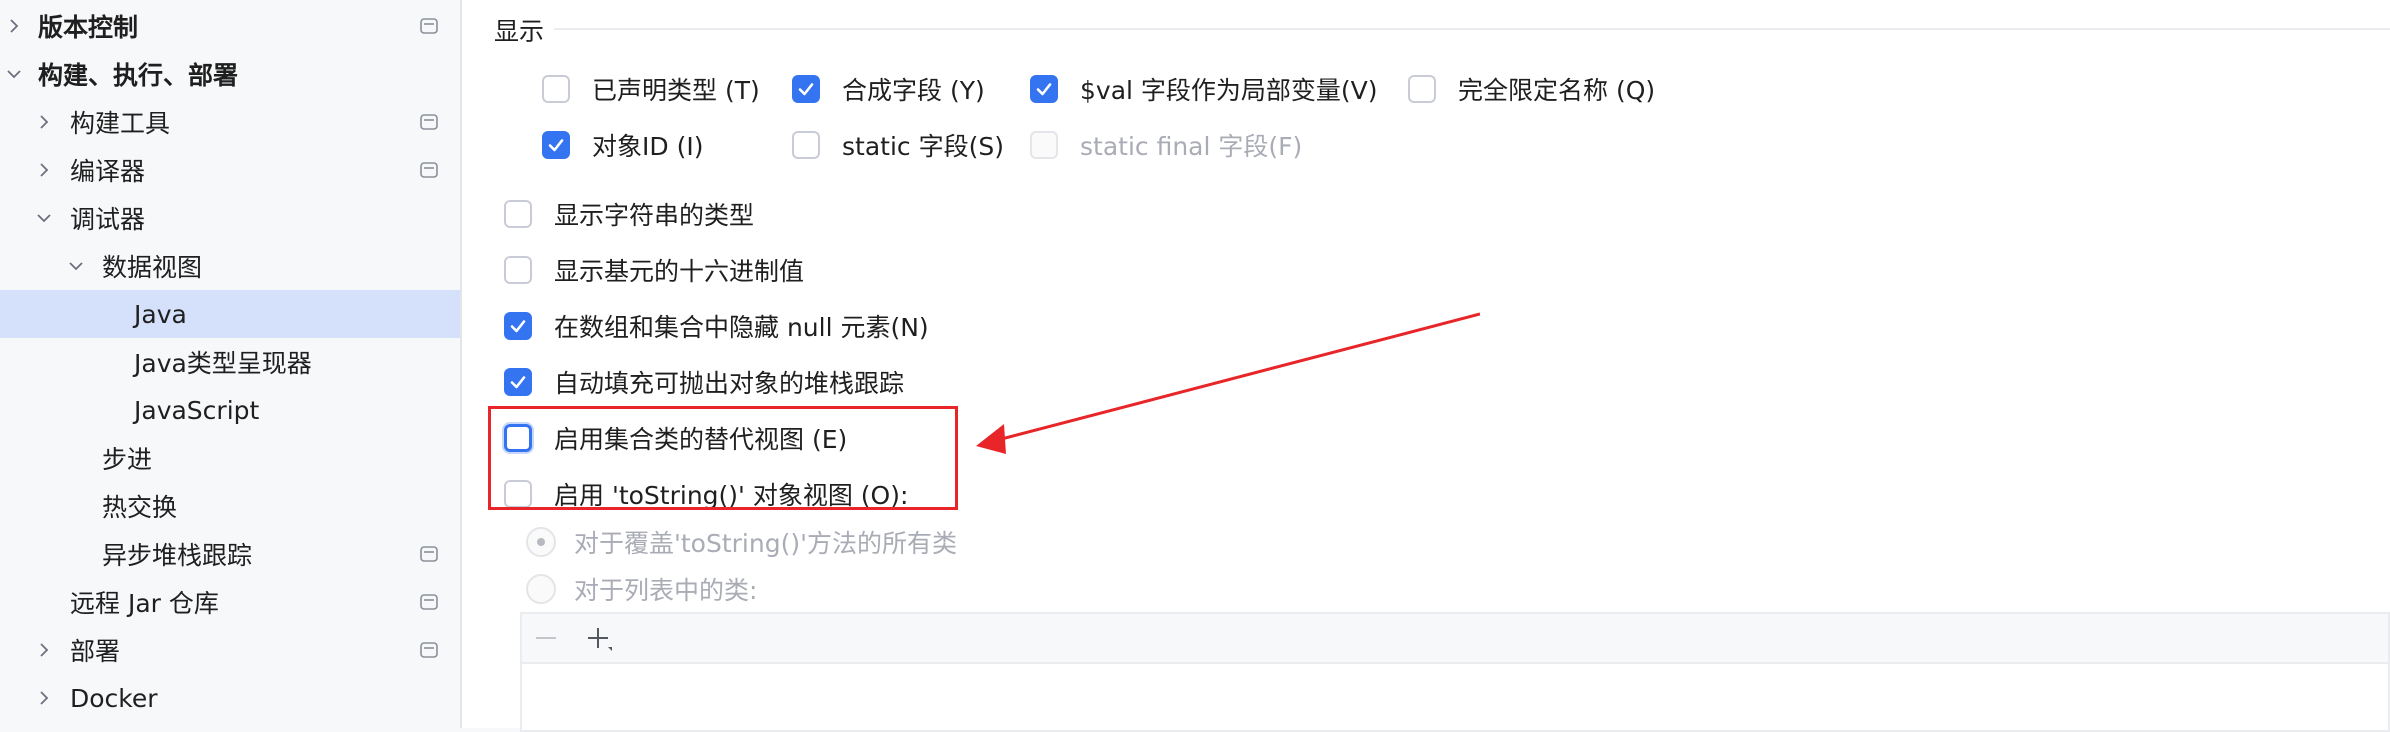  What do you see at coordinates (1228, 383) in the screenshot?
I see `annotation-arrow-icon` at bounding box center [1228, 383].